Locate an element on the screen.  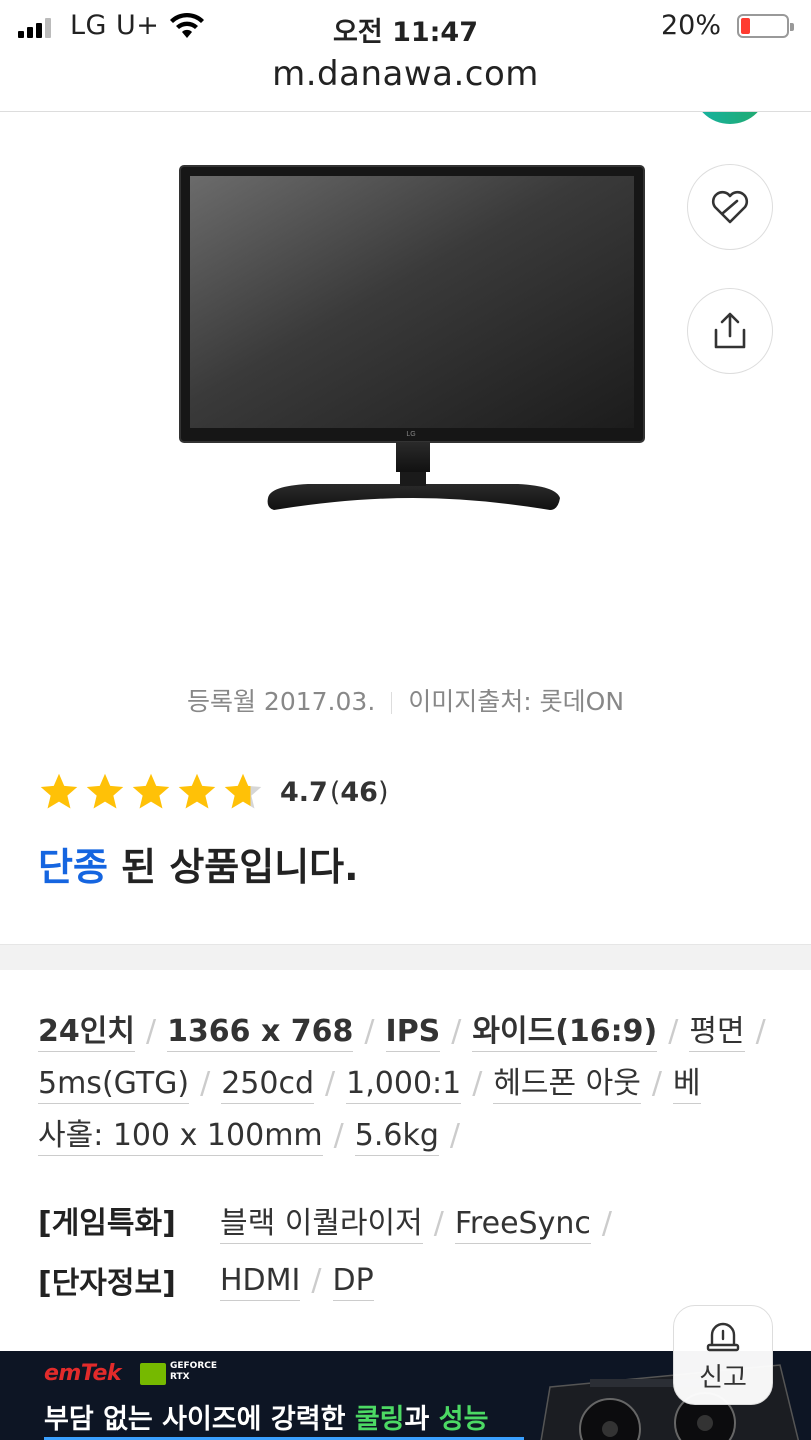
rating-stars is located at coordinates (151, 792).